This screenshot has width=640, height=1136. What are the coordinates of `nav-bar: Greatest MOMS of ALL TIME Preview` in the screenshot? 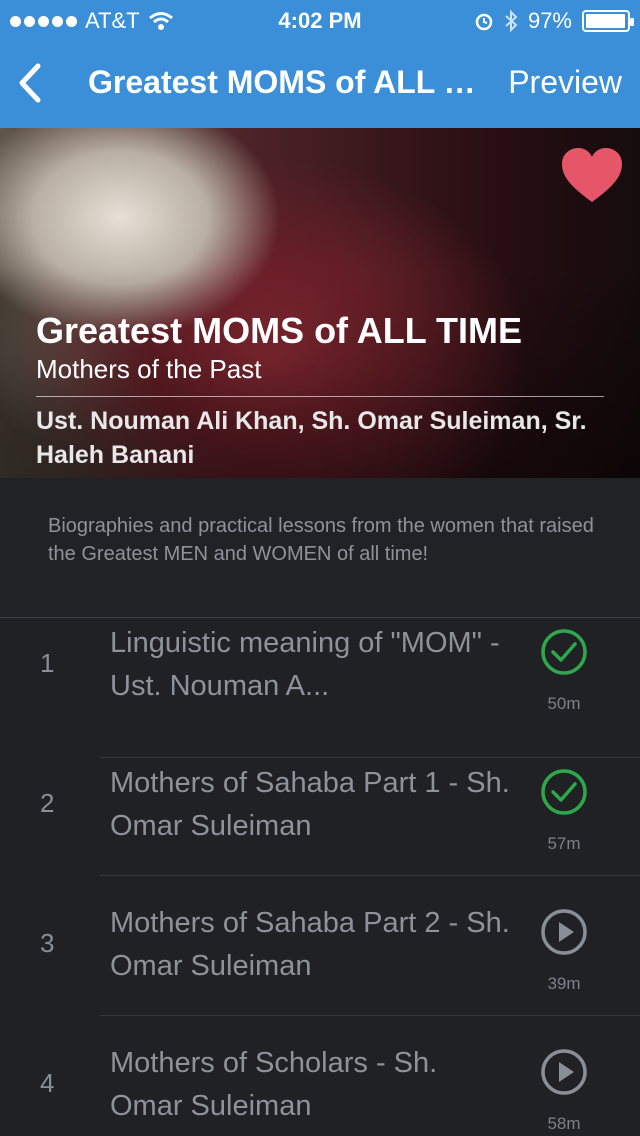 It's located at (320, 84).